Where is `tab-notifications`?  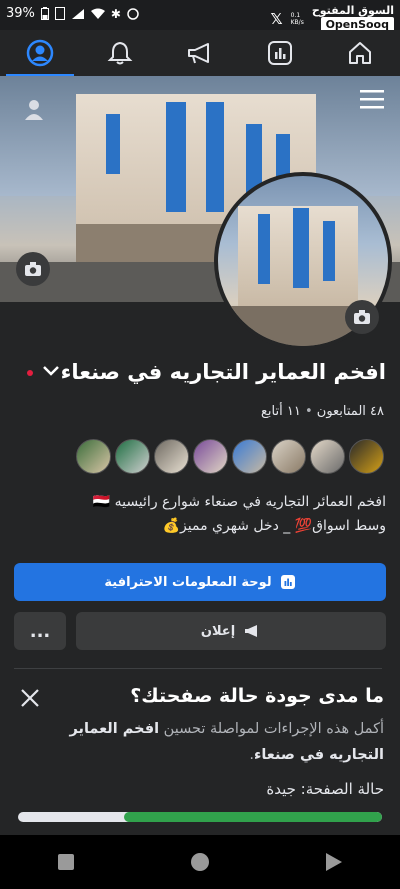
tab-notifications is located at coordinates (120, 53).